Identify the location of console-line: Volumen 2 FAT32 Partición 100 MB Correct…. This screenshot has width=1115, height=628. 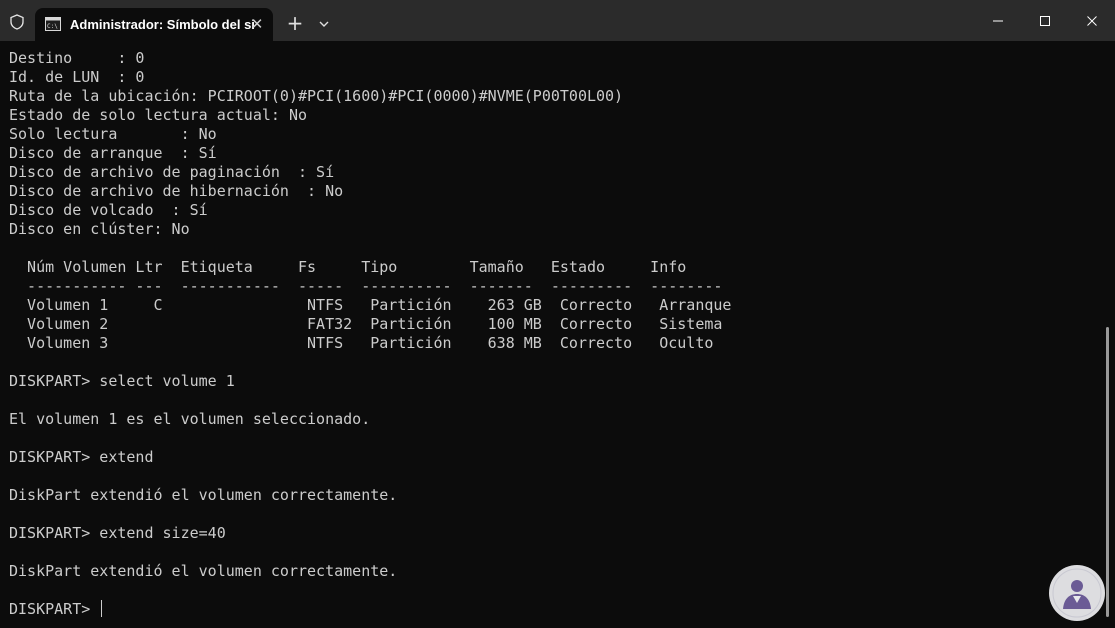
(366, 324).